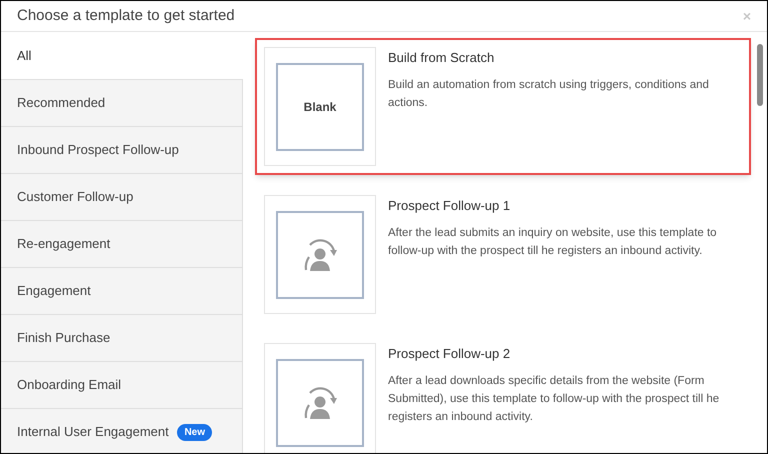  What do you see at coordinates (760, 75) in the screenshot?
I see `scrollbar-thumb` at bounding box center [760, 75].